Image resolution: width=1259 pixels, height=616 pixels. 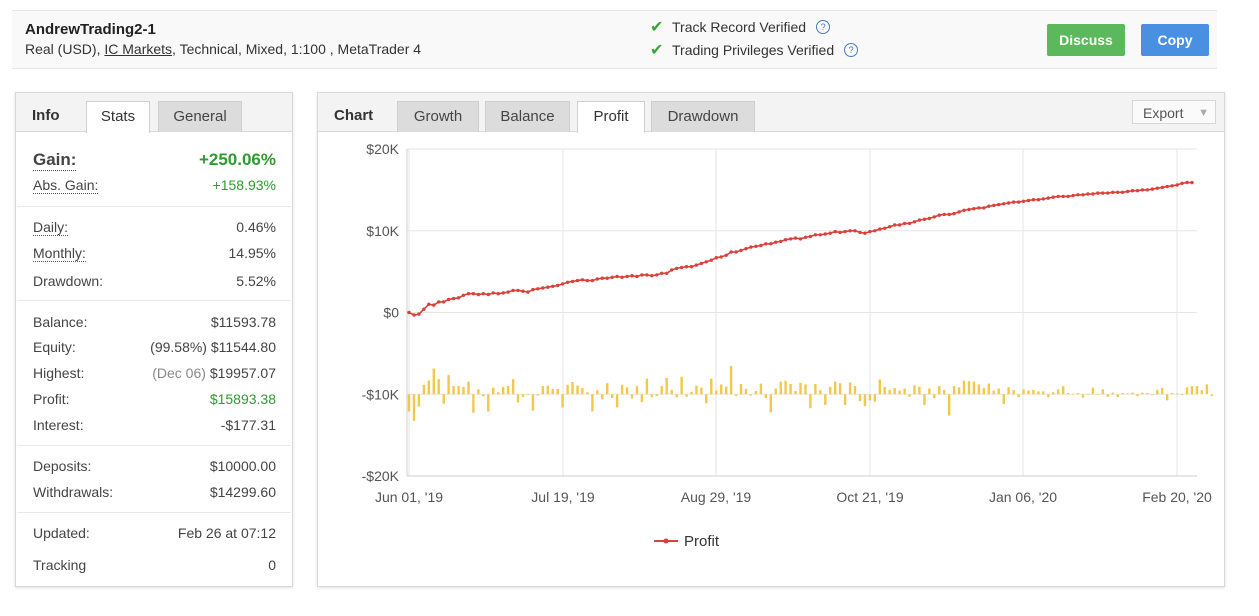 I want to click on profit-line, so click(x=800, y=248).